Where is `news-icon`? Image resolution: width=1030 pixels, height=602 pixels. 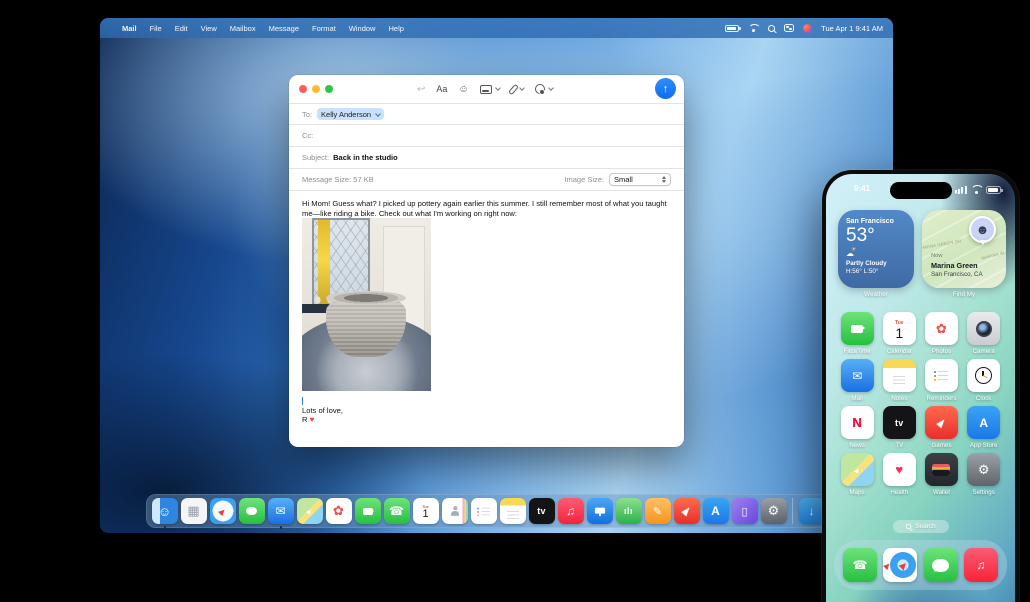
news-icon is located at coordinates (857, 422).